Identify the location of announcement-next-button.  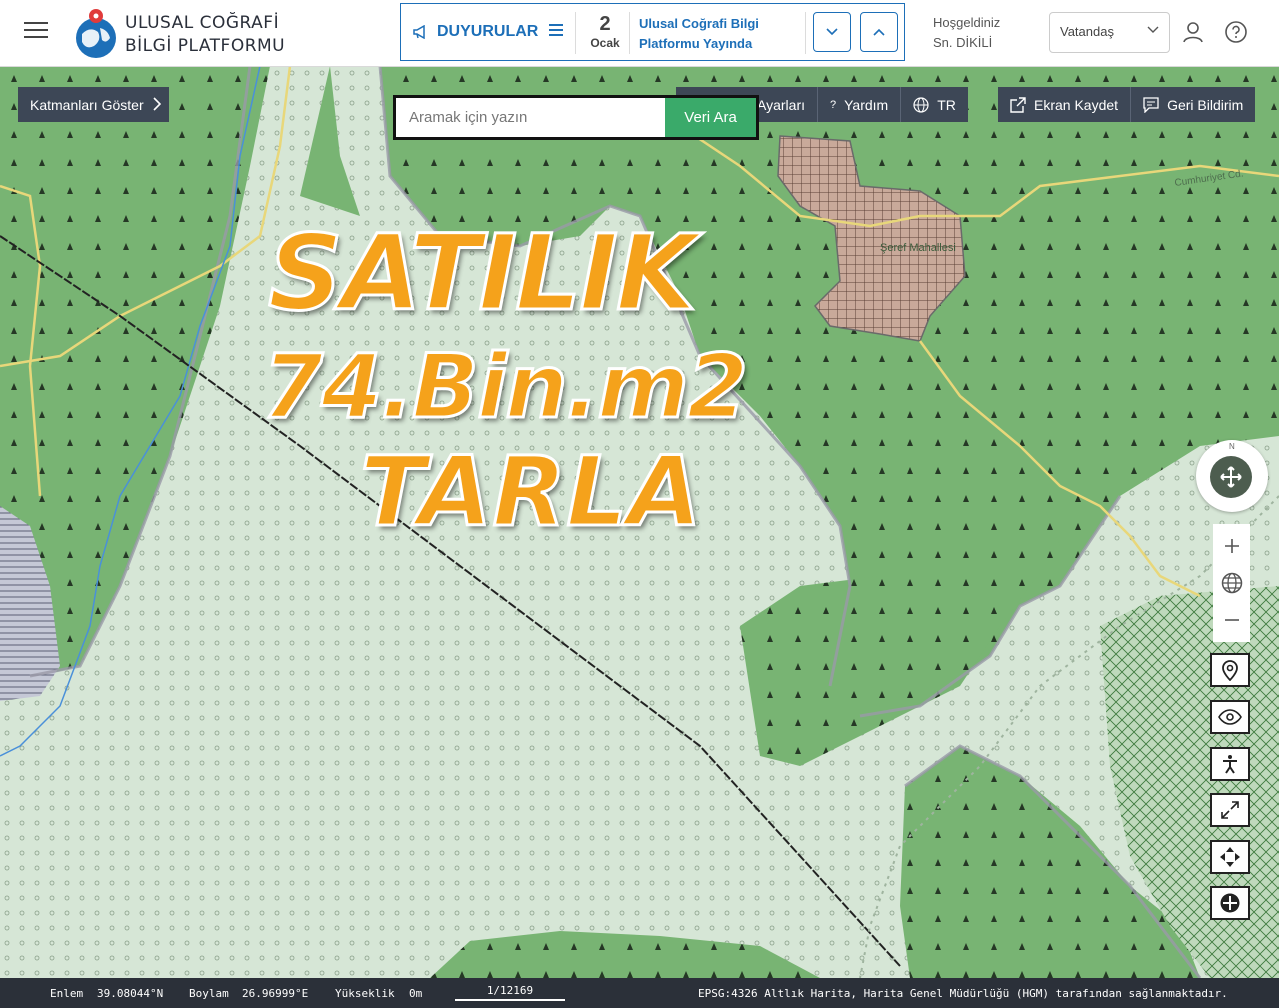
(832, 32).